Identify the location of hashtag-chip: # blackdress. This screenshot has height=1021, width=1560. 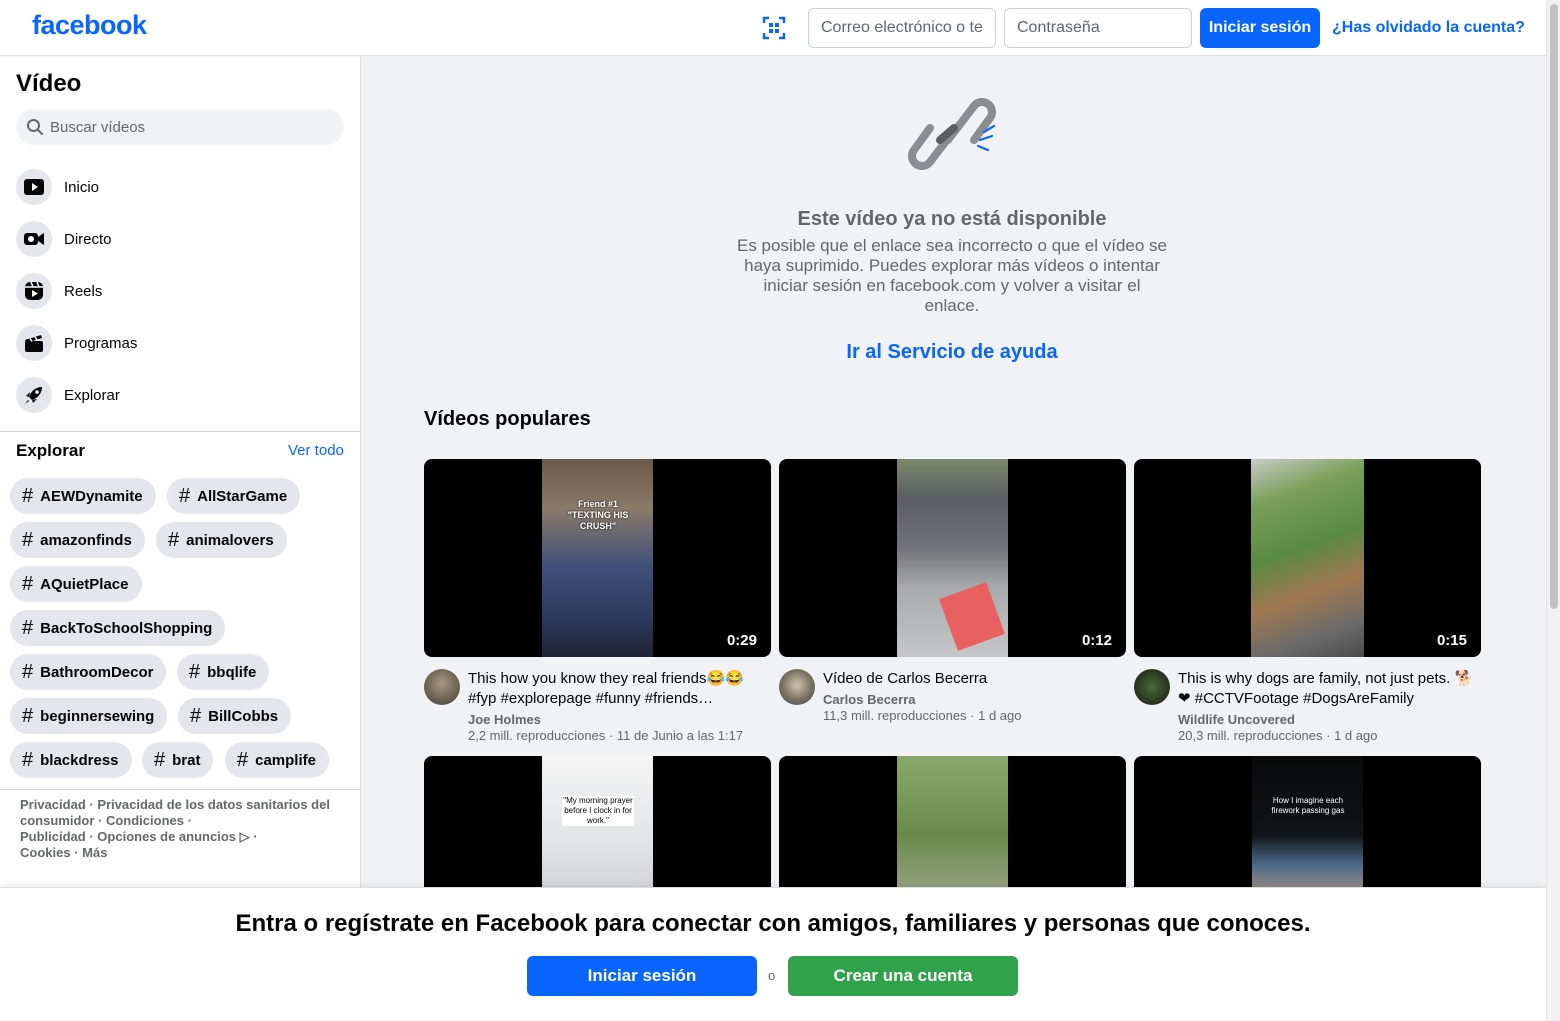
(71, 760).